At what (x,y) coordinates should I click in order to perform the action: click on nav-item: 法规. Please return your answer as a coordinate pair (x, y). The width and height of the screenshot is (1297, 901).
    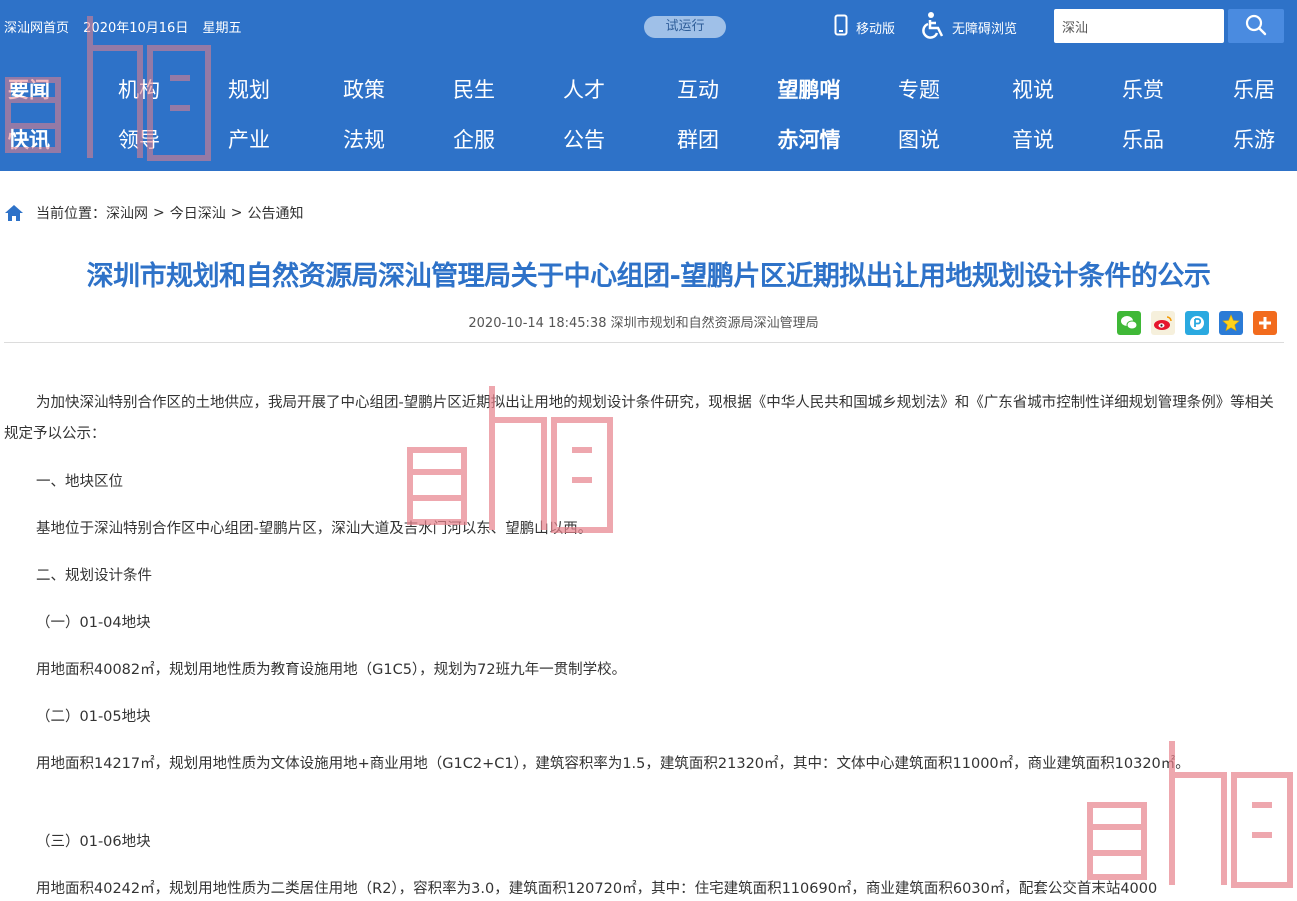
    Looking at the image, I should click on (364, 139).